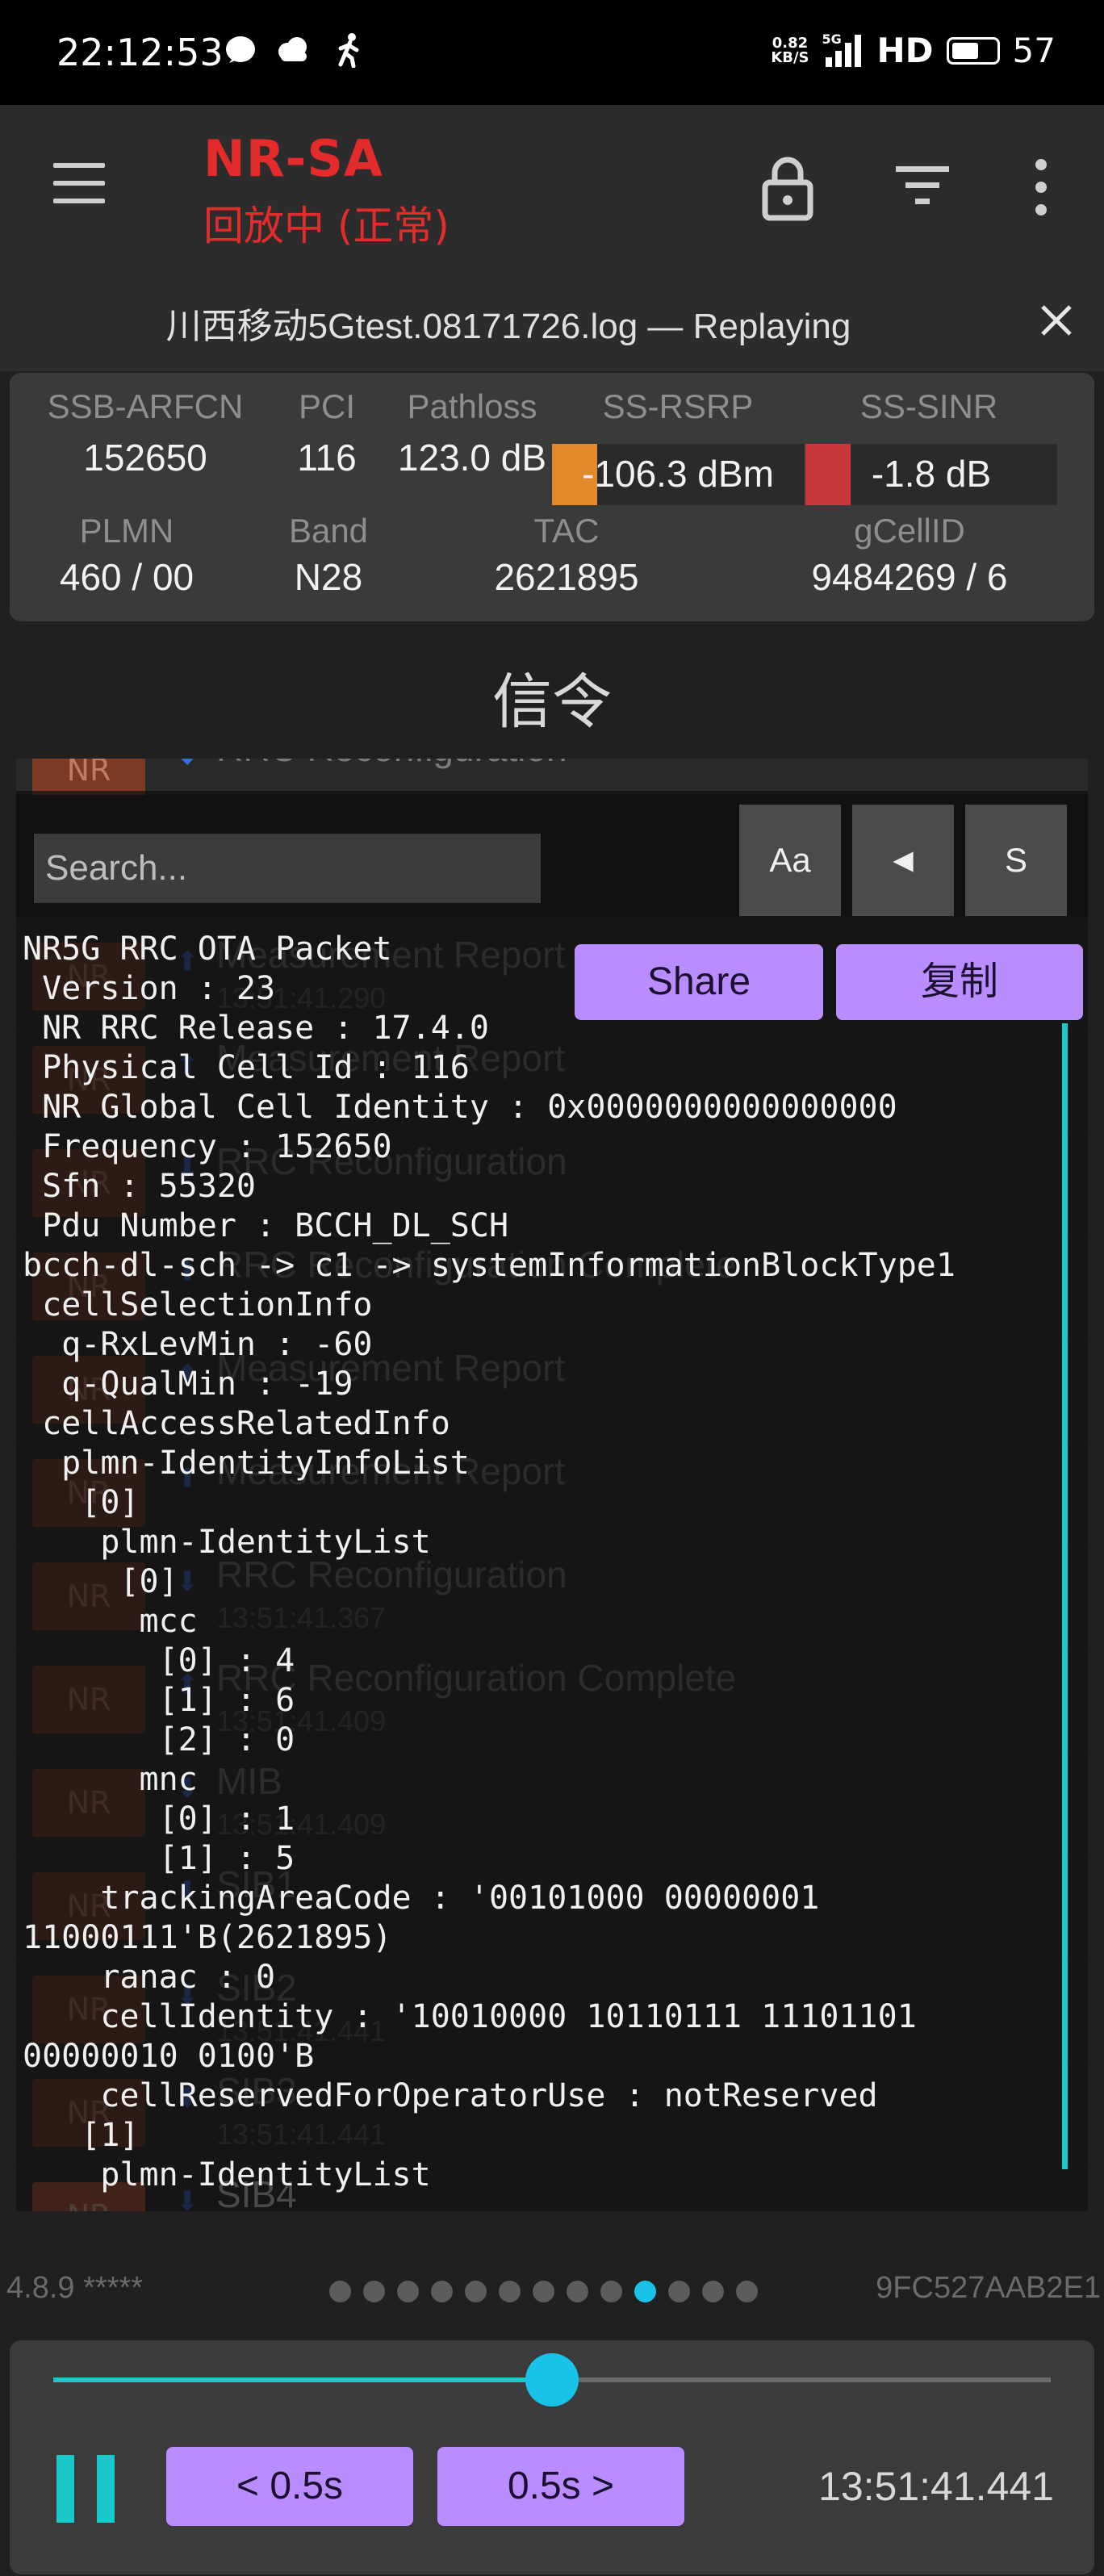 Image resolution: width=1104 pixels, height=2576 pixels. What do you see at coordinates (905, 50) in the screenshot?
I see `hd-label: HD` at bounding box center [905, 50].